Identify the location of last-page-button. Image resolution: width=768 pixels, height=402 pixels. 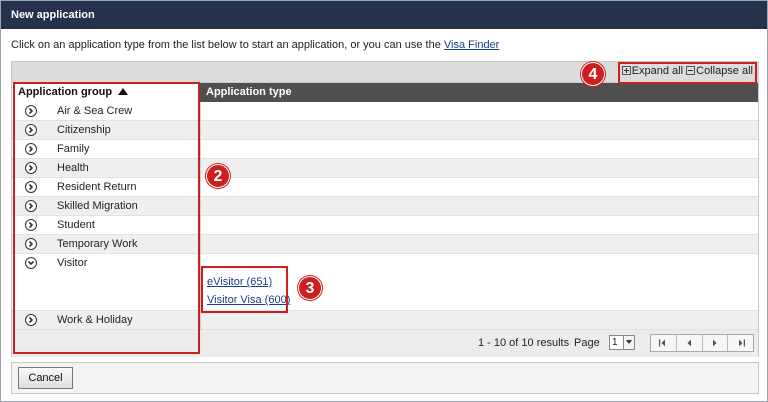
(740, 343).